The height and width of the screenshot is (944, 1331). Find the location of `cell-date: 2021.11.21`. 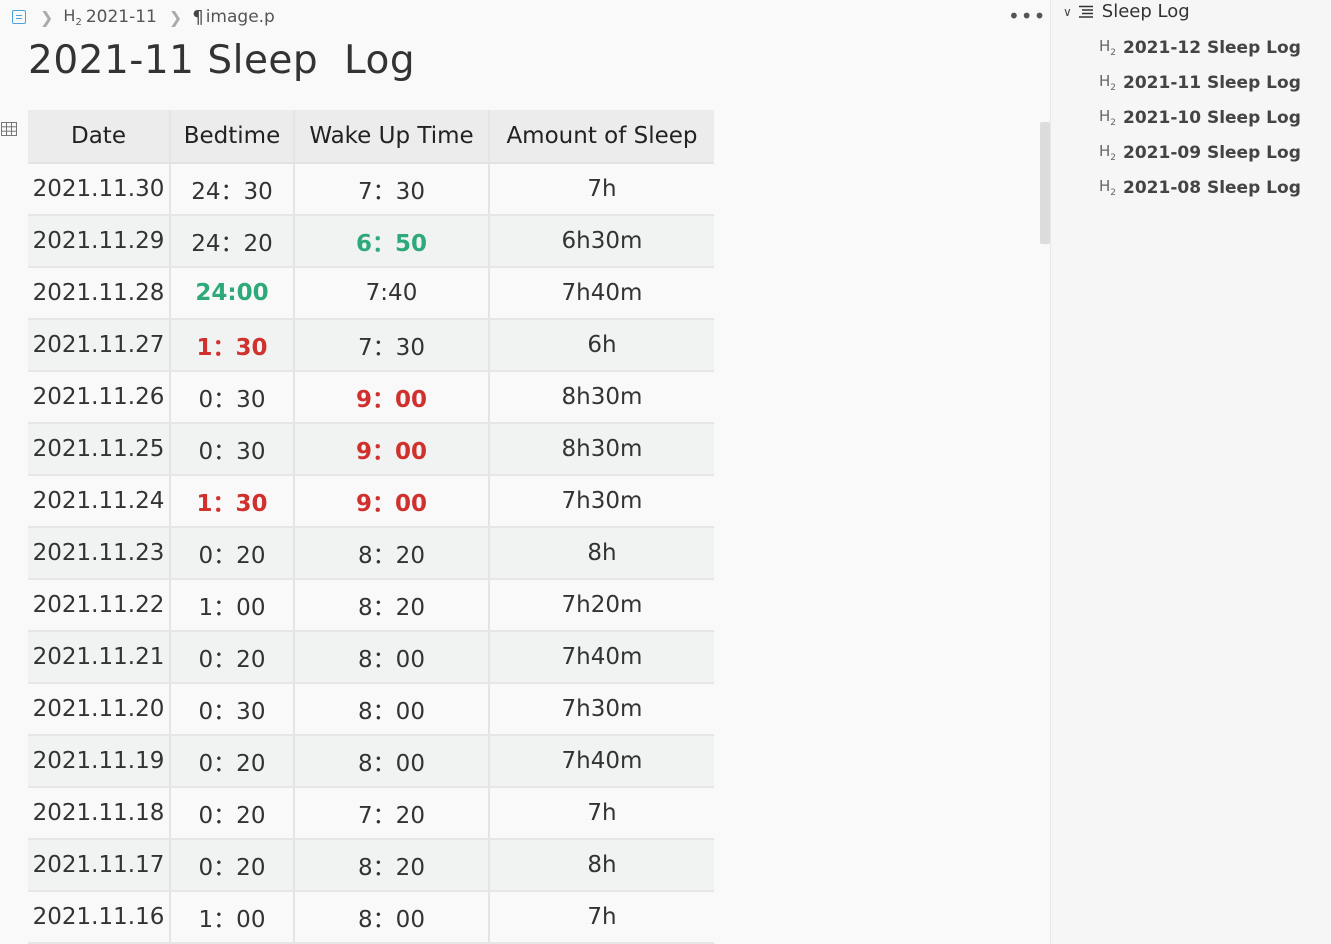

cell-date: 2021.11.21 is located at coordinates (99, 657).